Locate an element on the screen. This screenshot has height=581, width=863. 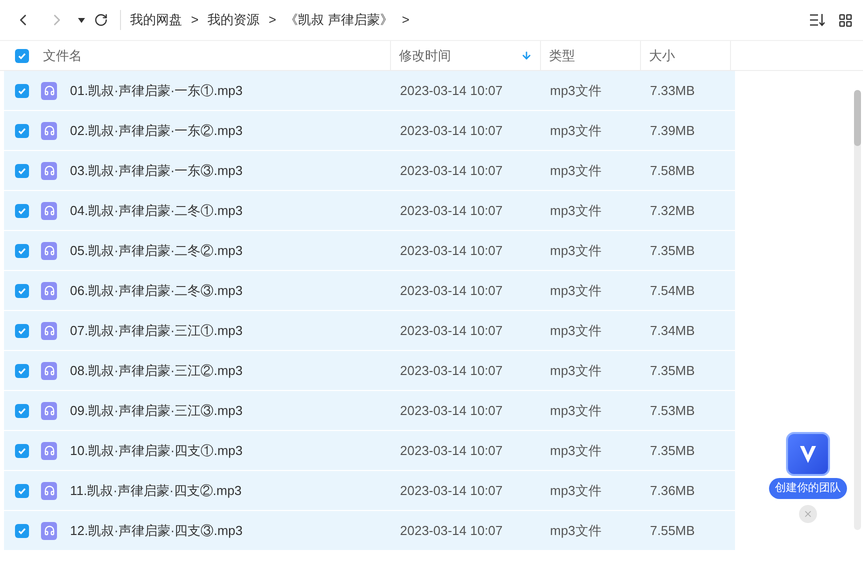
file-name: 05.凯叔·声律启蒙·二冬②.mp3 is located at coordinates (156, 251).